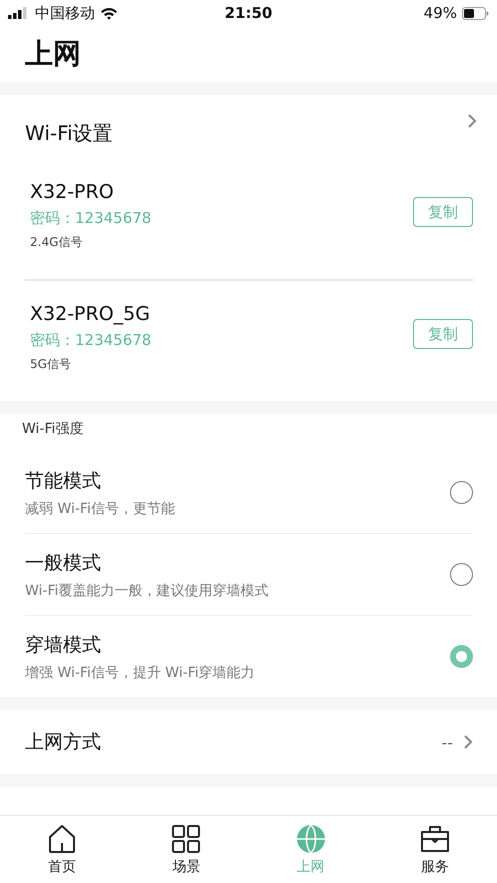 Image resolution: width=497 pixels, height=883 pixels. I want to click on tab-item: 场景, so click(186, 849).